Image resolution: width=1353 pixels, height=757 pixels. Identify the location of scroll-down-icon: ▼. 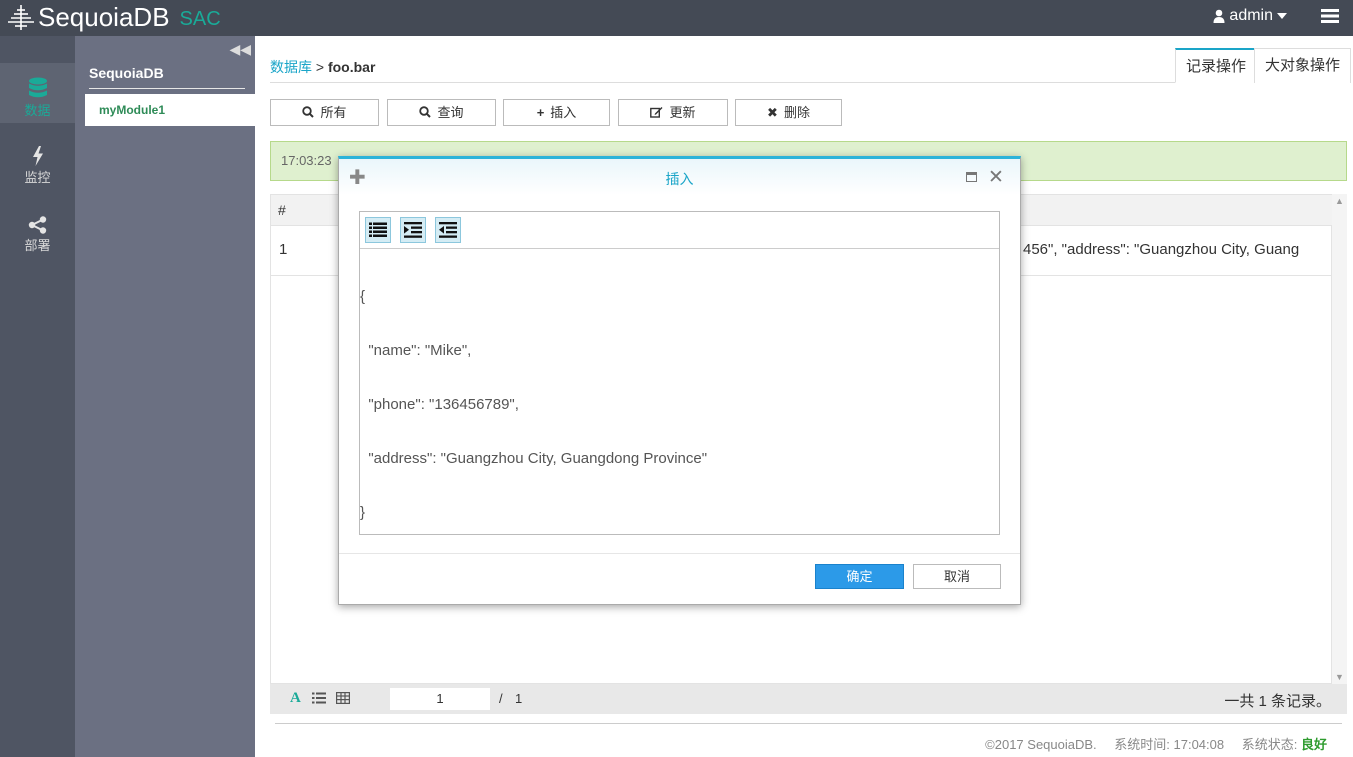
(1339, 677).